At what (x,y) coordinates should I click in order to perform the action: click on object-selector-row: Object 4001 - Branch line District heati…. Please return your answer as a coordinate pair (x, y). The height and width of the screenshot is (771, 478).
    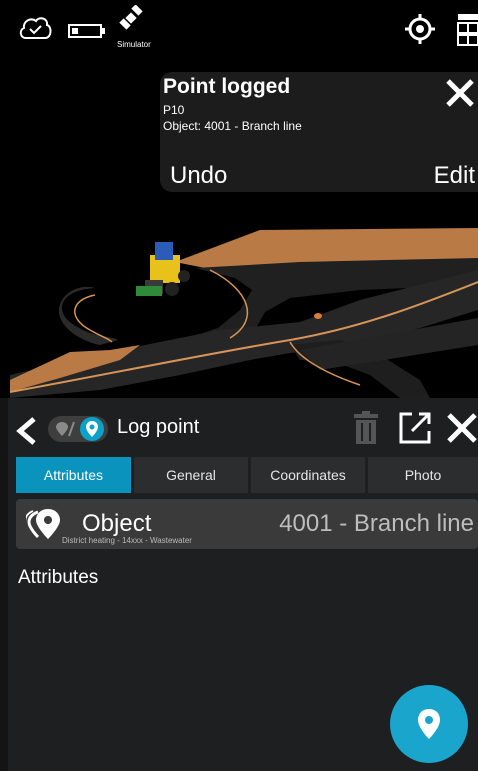
    Looking at the image, I should click on (247, 524).